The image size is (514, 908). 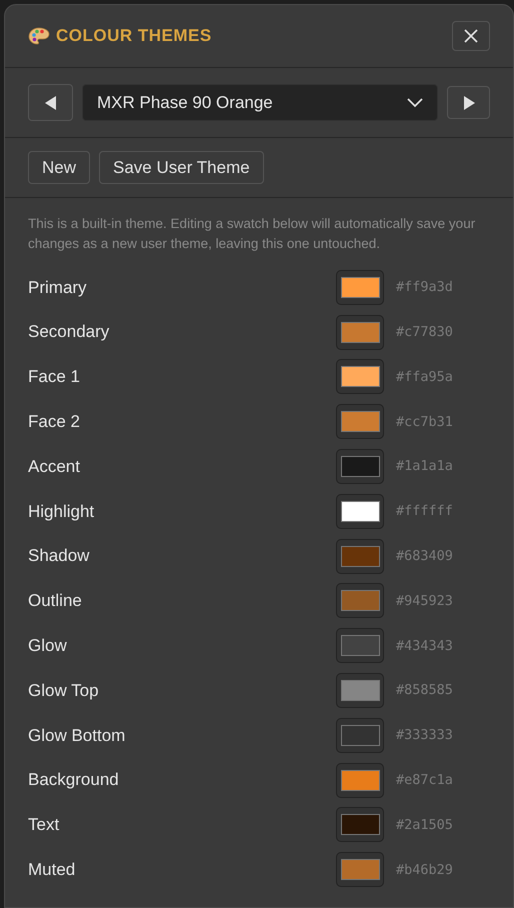 I want to click on hex-value: #858585, so click(x=424, y=690).